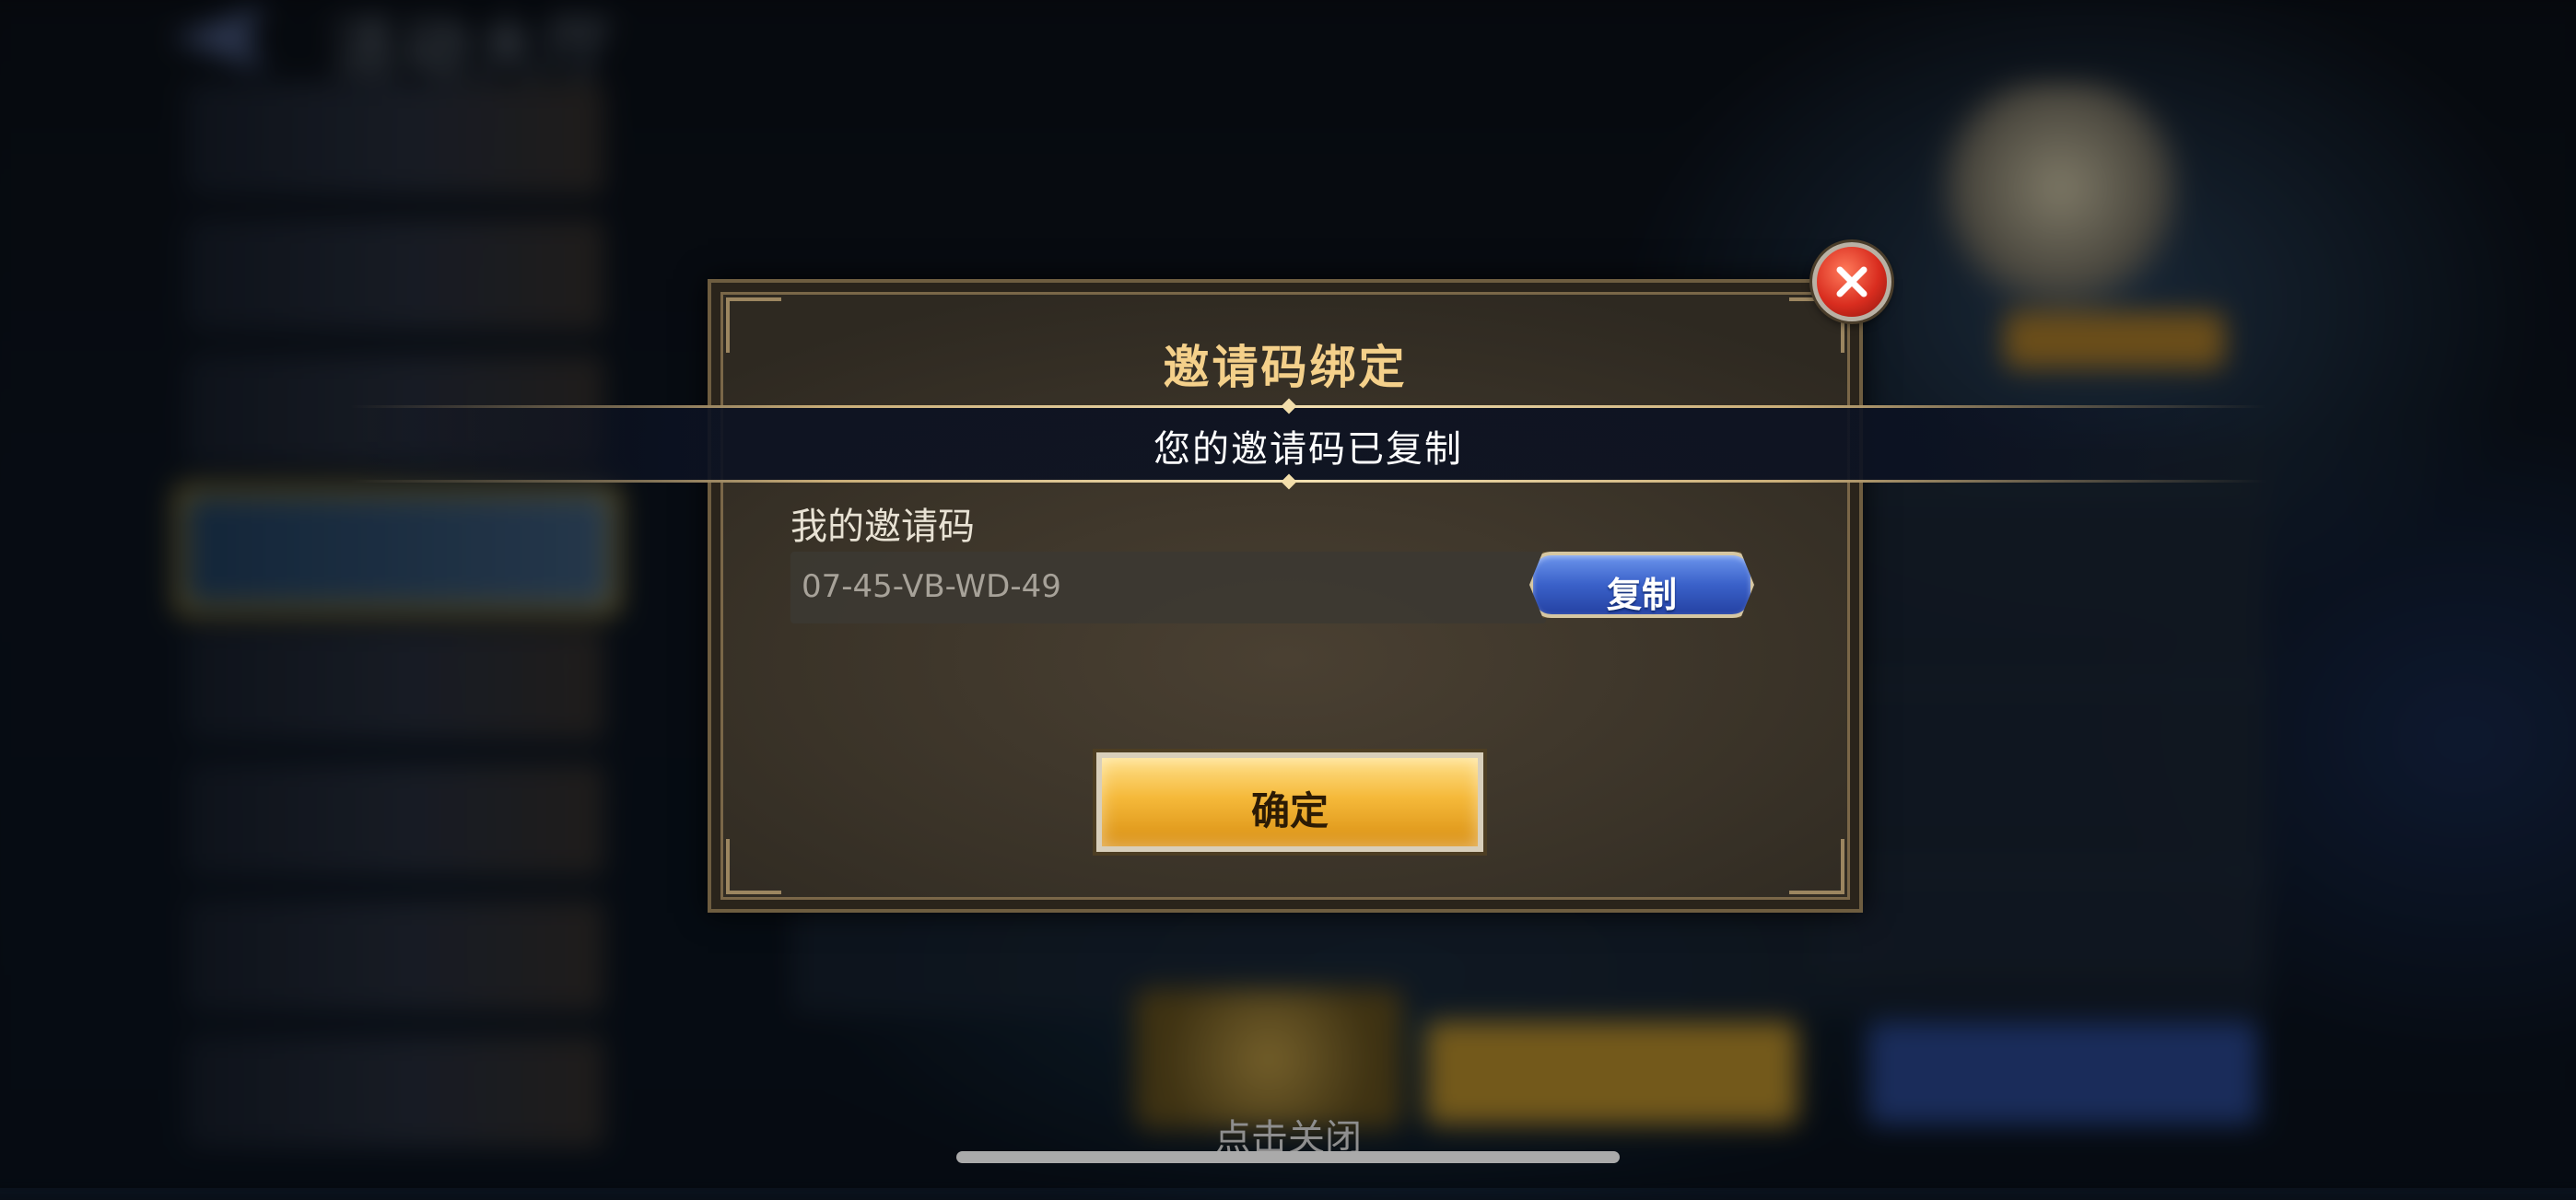 The height and width of the screenshot is (1200, 2576). I want to click on copy-button-label: 复制, so click(1641, 595).